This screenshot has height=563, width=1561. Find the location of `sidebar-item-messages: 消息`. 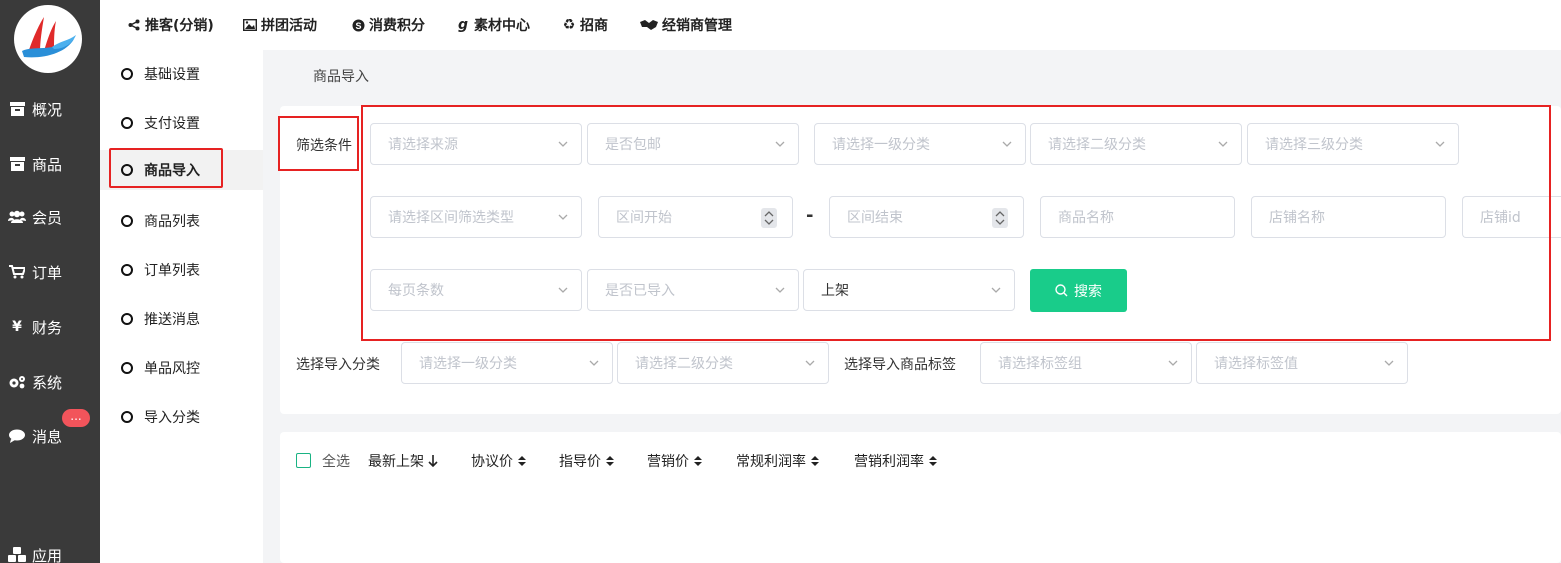

sidebar-item-messages: 消息 is located at coordinates (50, 436).